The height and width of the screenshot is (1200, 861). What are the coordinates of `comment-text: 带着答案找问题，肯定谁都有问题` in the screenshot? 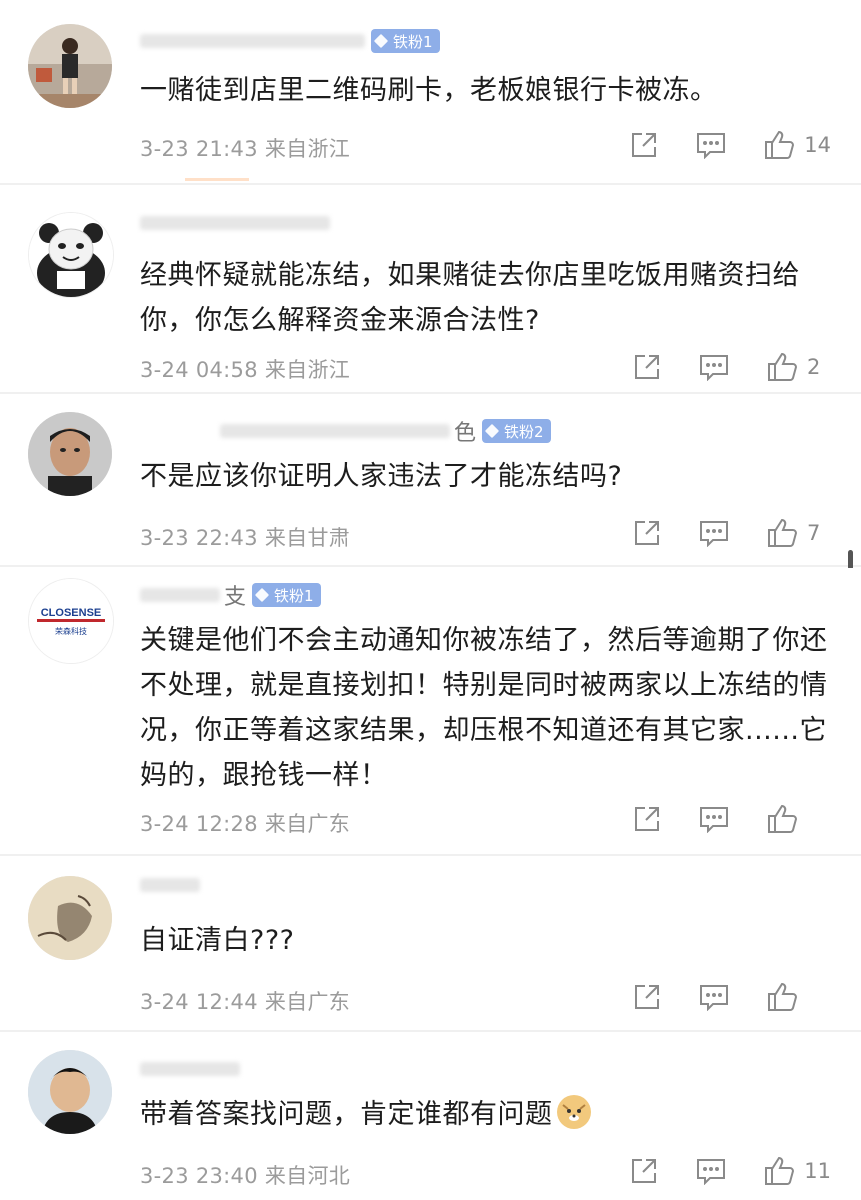 It's located at (485, 1114).